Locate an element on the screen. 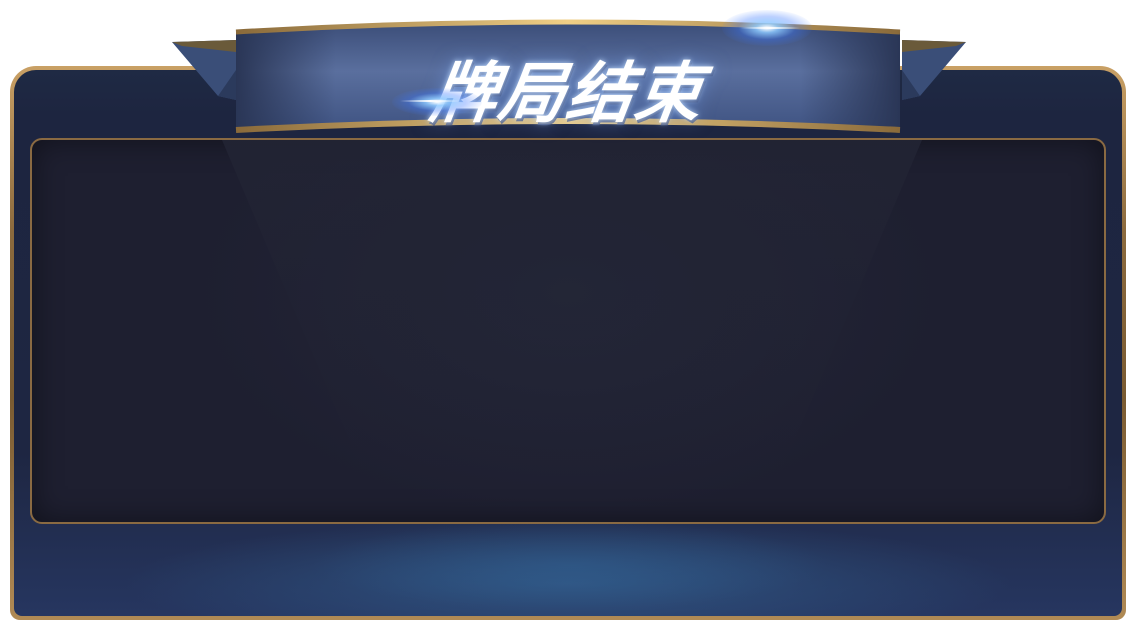 This screenshot has width=1136, height=620. dialog-title: 牌局结束 is located at coordinates (567, 93).